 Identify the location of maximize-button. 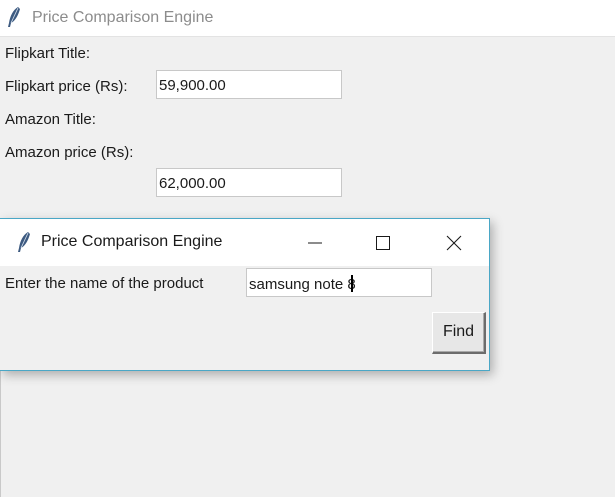
(383, 242).